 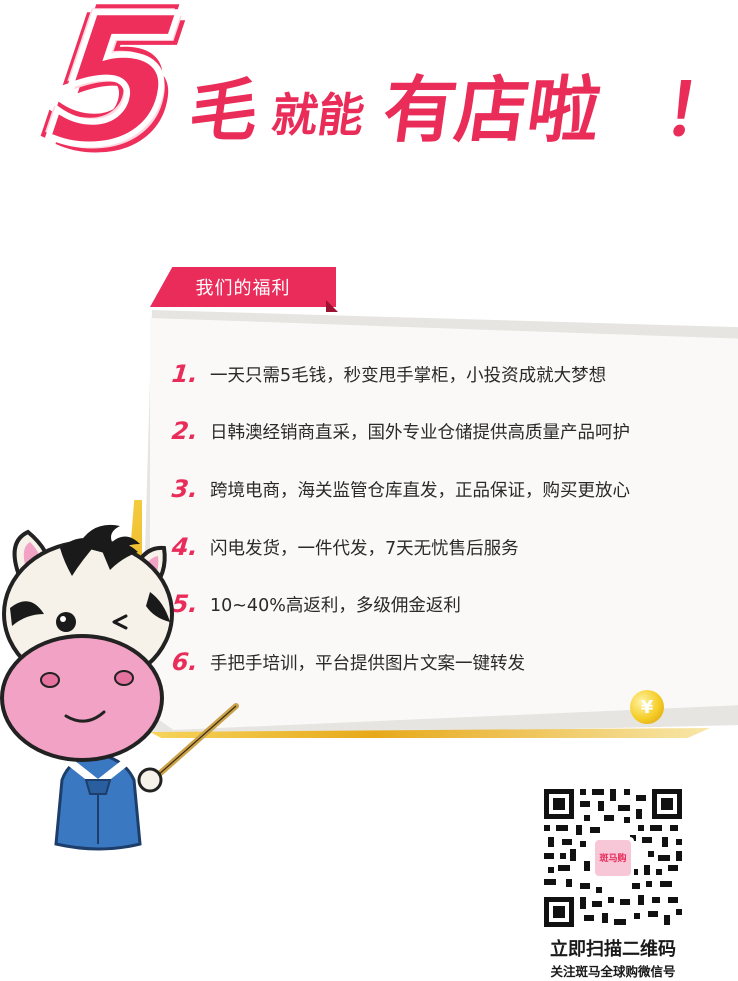 I want to click on benefit-item: 3. 跨境电商，海关监管仓库直发，正品保证，购买更放心, so click(x=400, y=489).